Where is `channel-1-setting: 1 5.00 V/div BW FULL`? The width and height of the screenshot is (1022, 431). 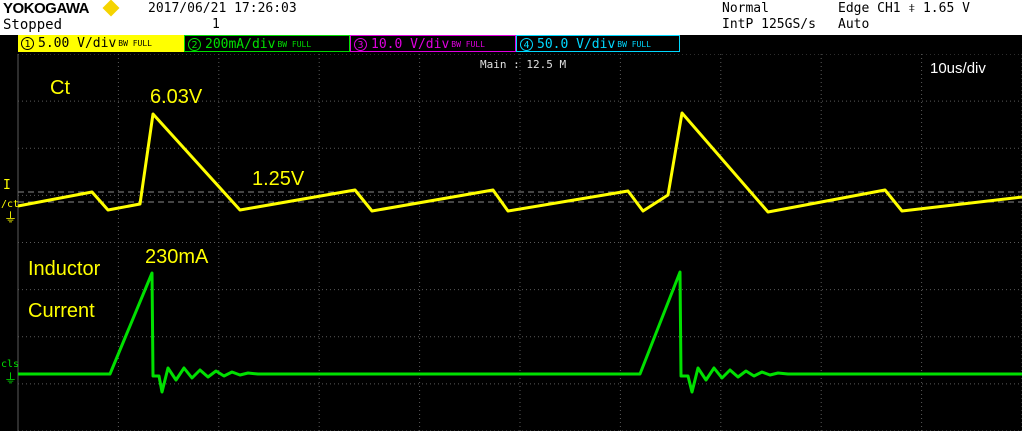
channel-1-setting: 1 5.00 V/div BW FULL is located at coordinates (101, 43).